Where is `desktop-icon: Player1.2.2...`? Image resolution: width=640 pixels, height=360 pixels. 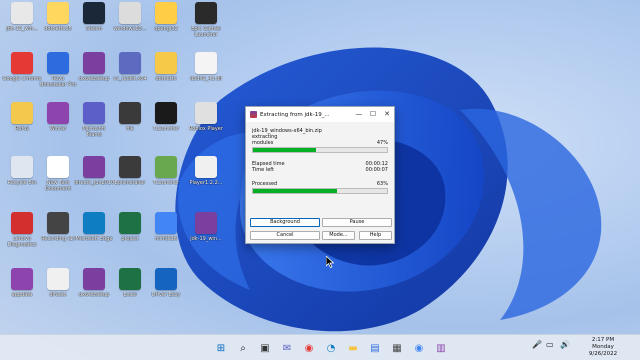 desktop-icon: Player1.2.2... is located at coordinates (206, 182).